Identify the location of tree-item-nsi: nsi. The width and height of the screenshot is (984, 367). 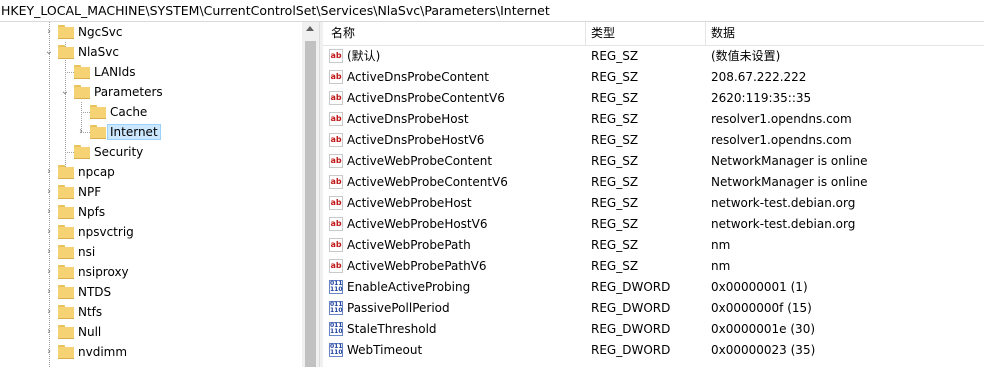
(76, 252).